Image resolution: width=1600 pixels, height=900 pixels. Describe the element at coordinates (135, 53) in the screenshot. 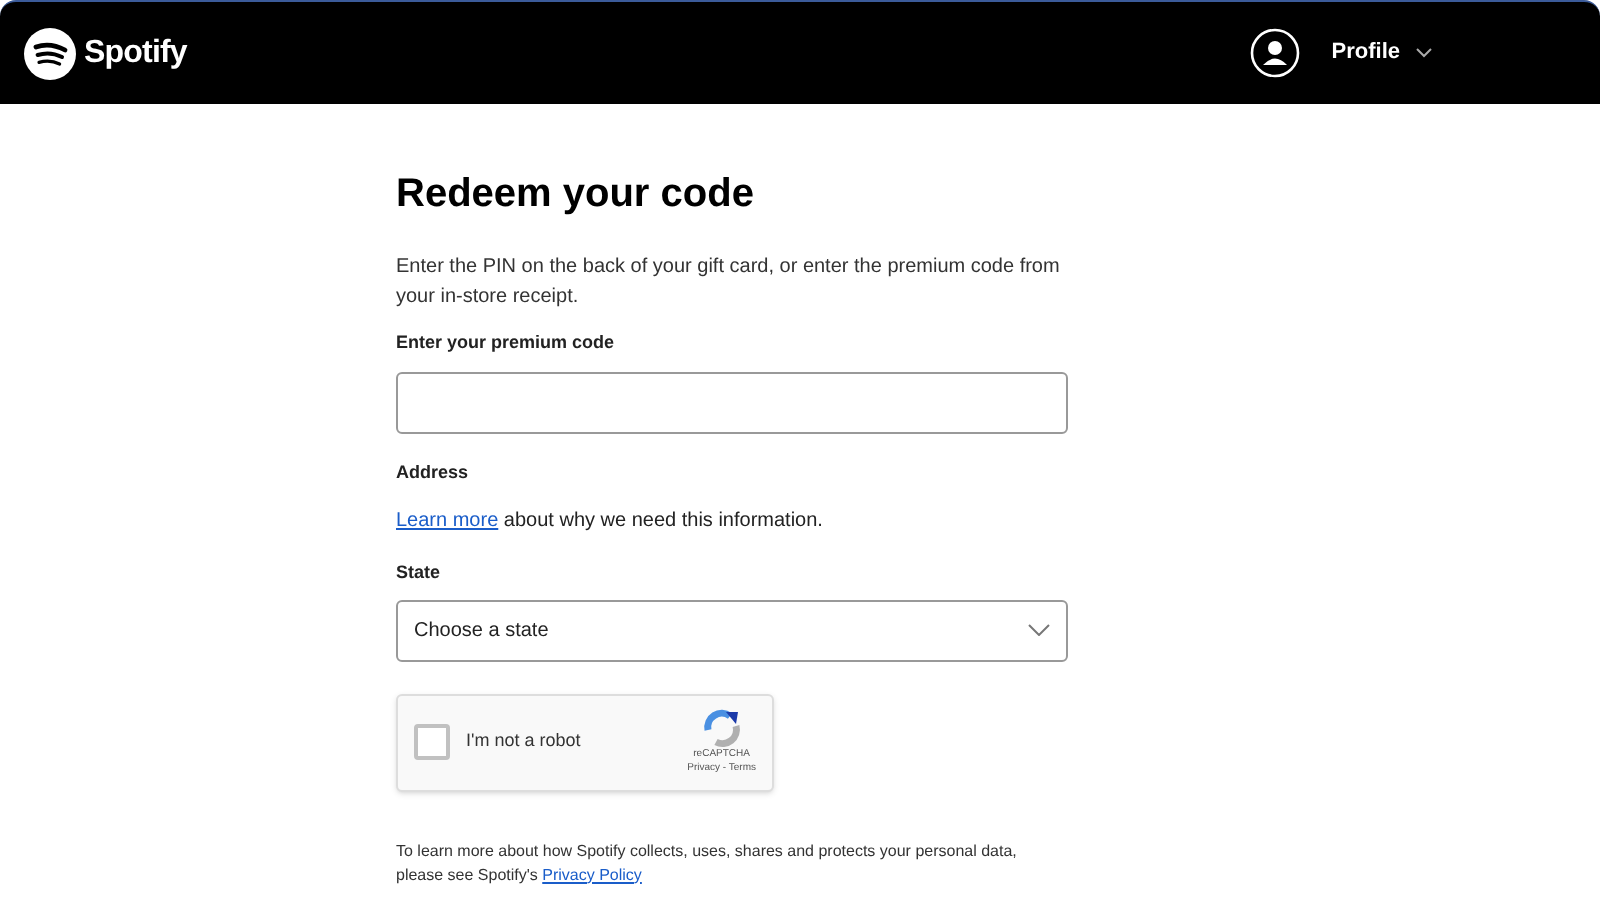

I see `brand-name: Spotify` at that location.